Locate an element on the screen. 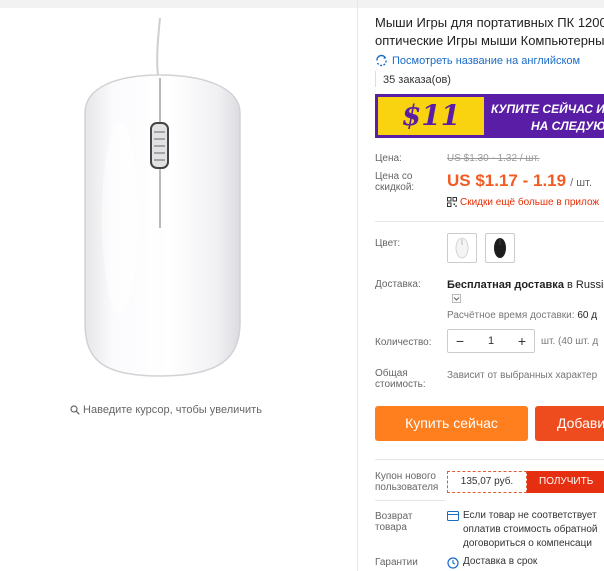 This screenshot has height=571, width=604. section-divider is located at coordinates (489, 221).